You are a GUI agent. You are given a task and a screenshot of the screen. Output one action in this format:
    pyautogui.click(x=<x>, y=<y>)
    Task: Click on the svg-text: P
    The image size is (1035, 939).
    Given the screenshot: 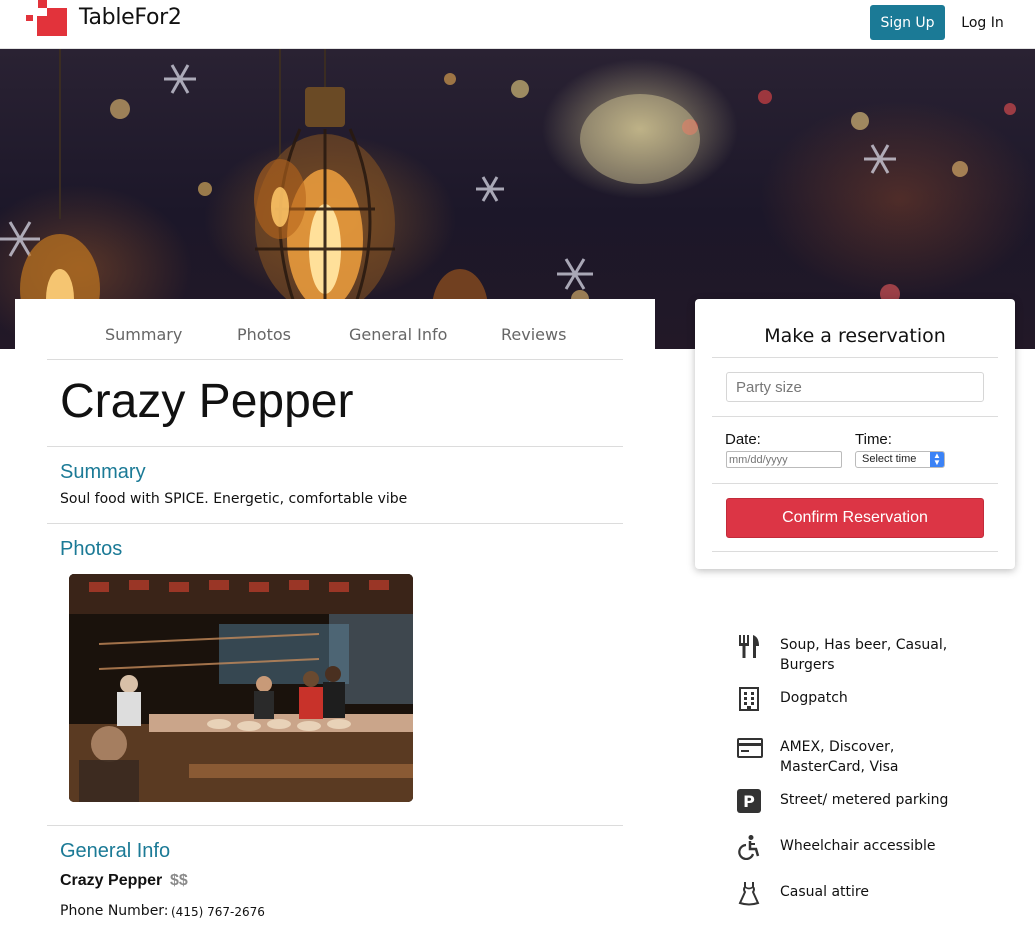 What is the action you would take?
    pyautogui.click(x=749, y=801)
    